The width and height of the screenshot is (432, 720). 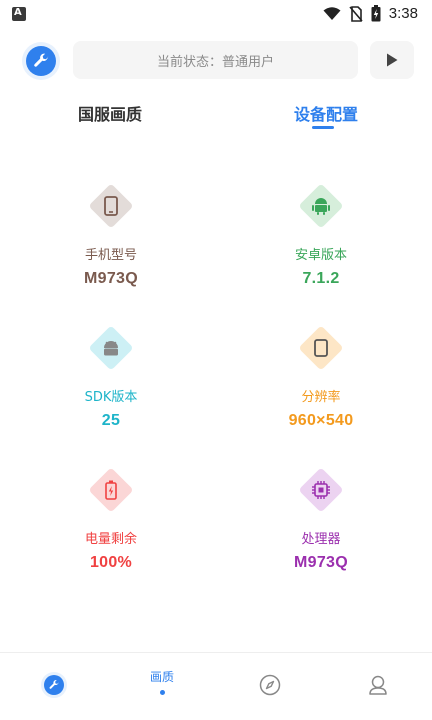 I want to click on android-head-icon, so click(x=111, y=348).